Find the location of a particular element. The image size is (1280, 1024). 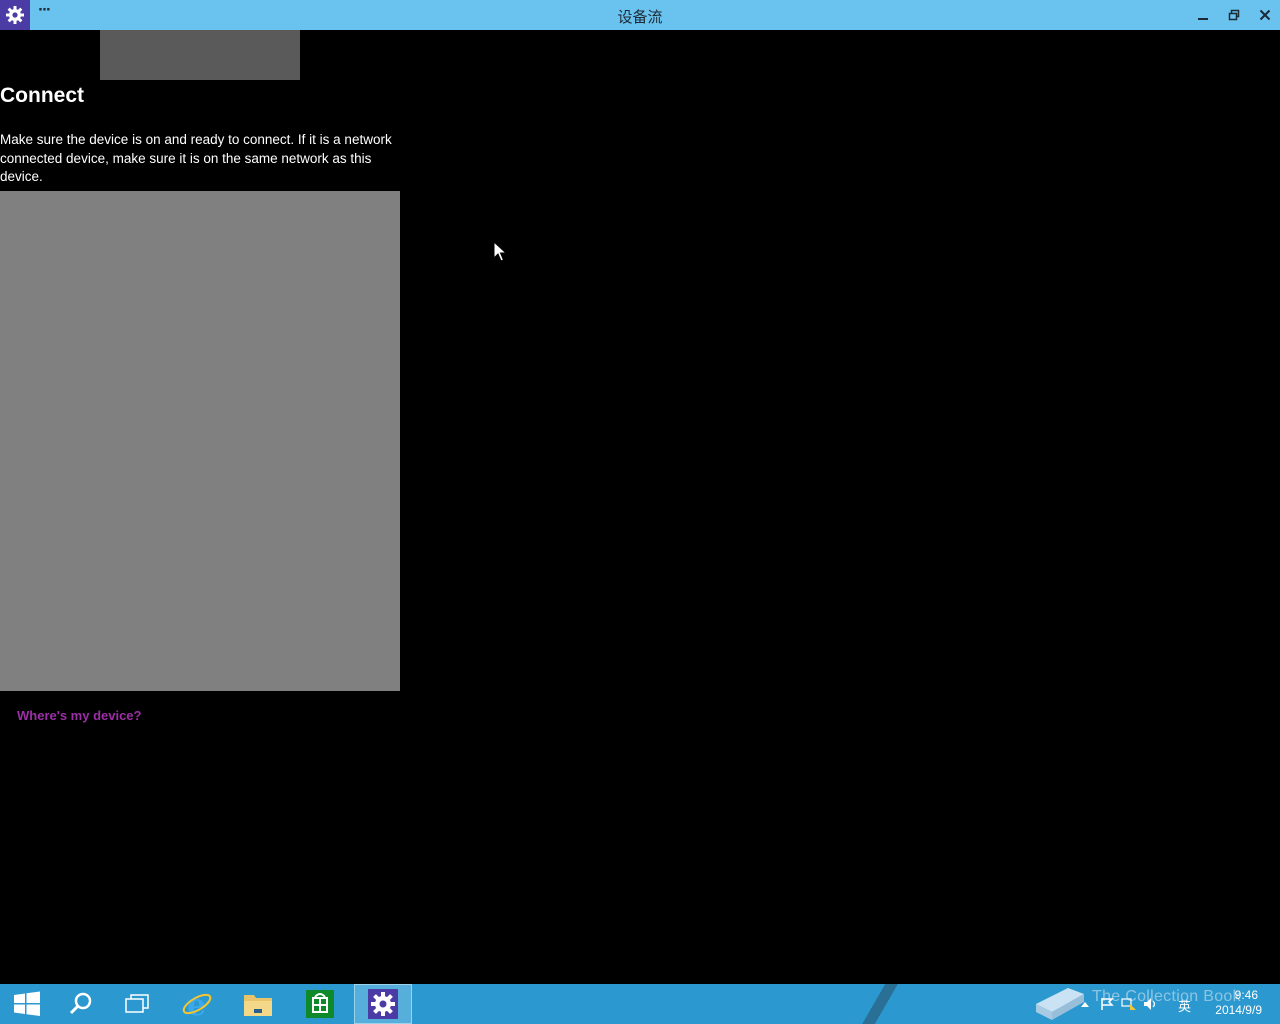

restore-button is located at coordinates (1234, 15).